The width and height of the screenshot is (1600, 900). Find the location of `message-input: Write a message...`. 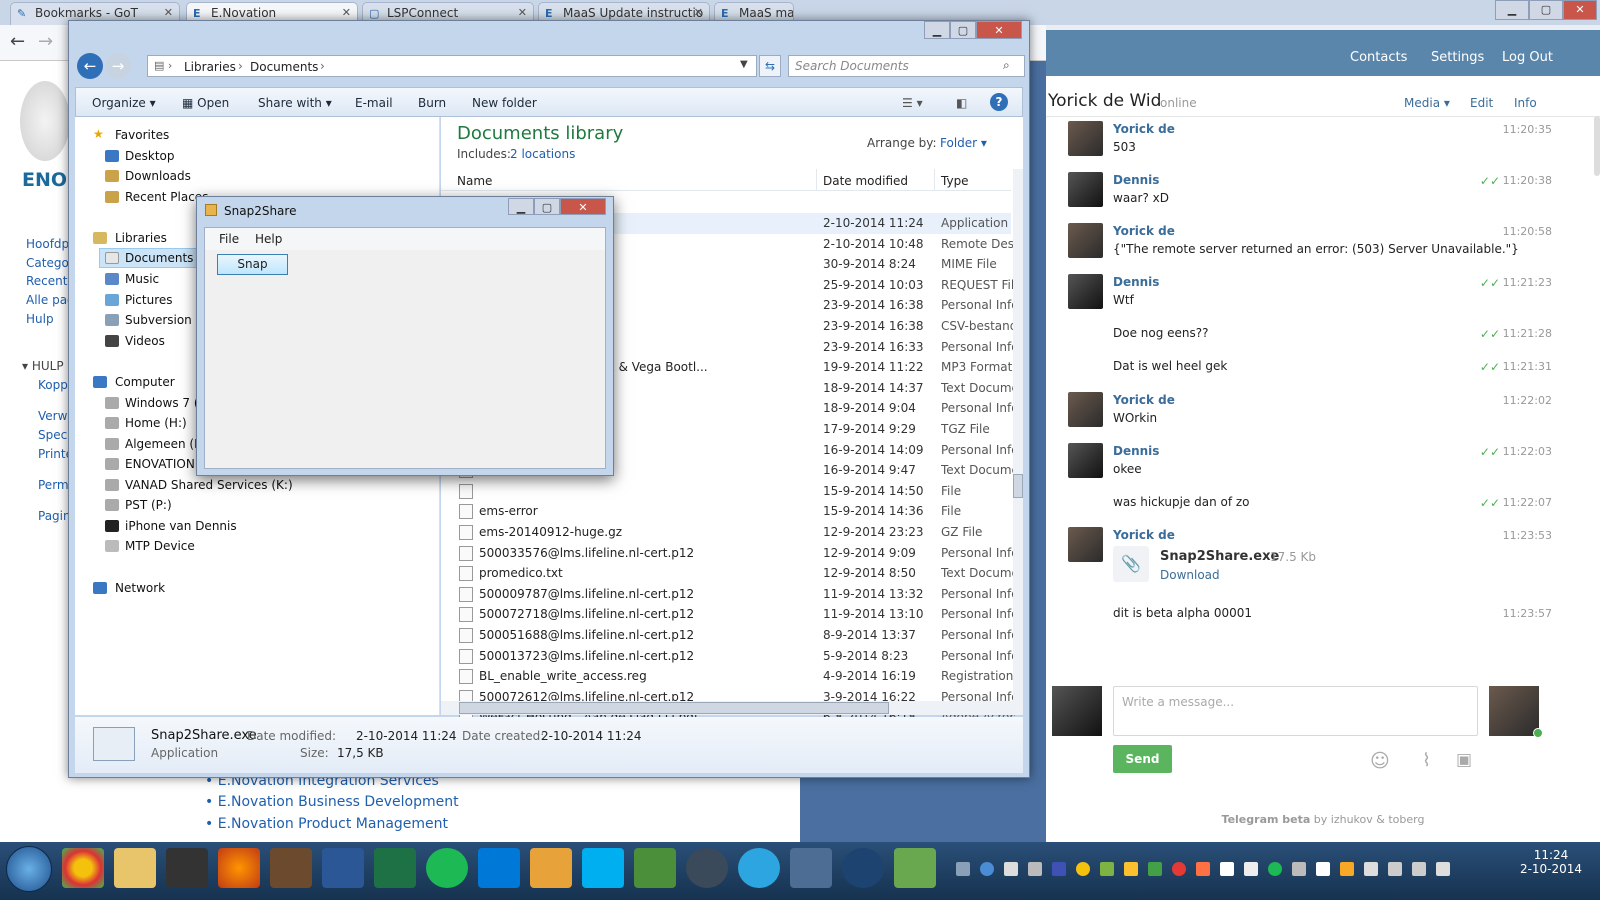

message-input: Write a message... is located at coordinates (1295, 711).